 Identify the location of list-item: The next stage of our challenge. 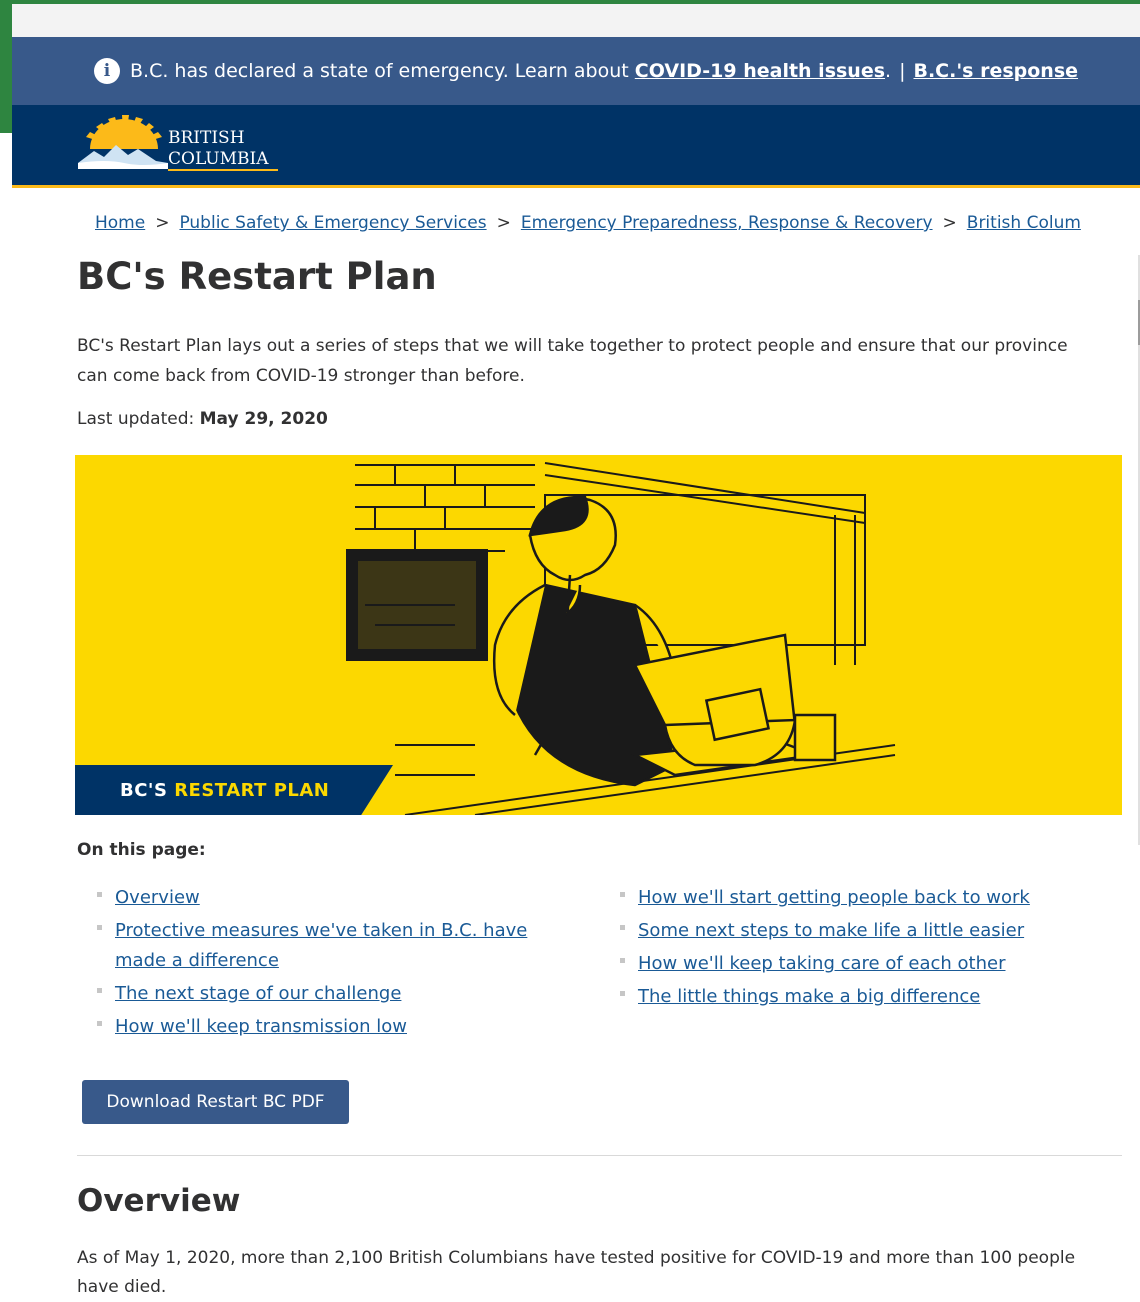
(330, 994).